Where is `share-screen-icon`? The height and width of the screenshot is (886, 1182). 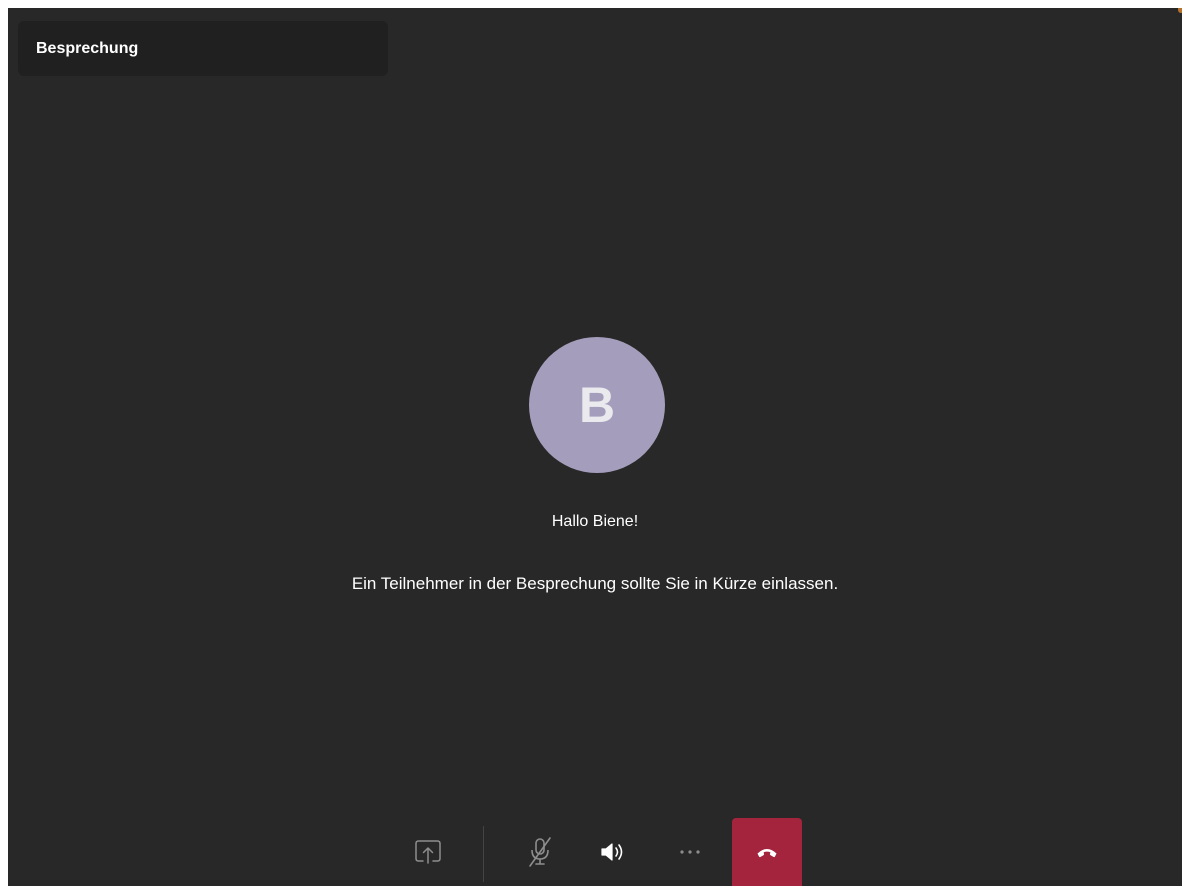 share-screen-icon is located at coordinates (428, 852).